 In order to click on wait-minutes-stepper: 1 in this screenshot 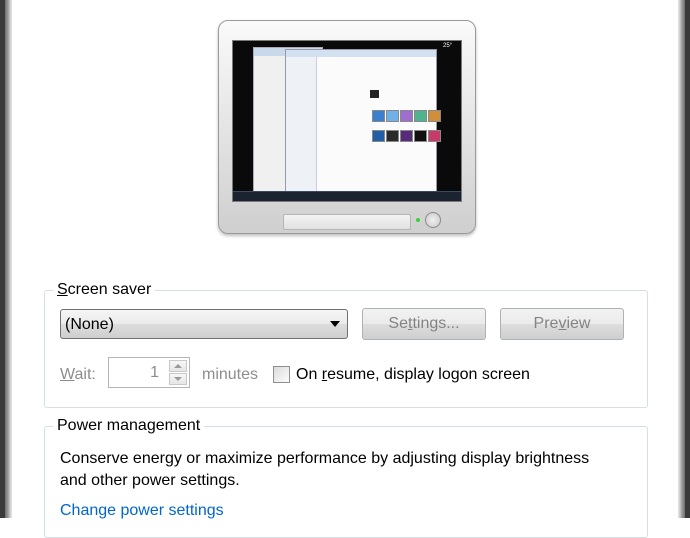, I will do `click(149, 372)`.